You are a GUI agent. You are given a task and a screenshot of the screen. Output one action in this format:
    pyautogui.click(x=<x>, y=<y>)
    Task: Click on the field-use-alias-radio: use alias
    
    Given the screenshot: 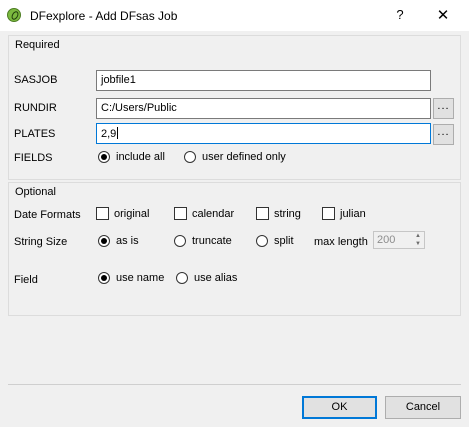 What is the action you would take?
    pyautogui.click(x=206, y=278)
    